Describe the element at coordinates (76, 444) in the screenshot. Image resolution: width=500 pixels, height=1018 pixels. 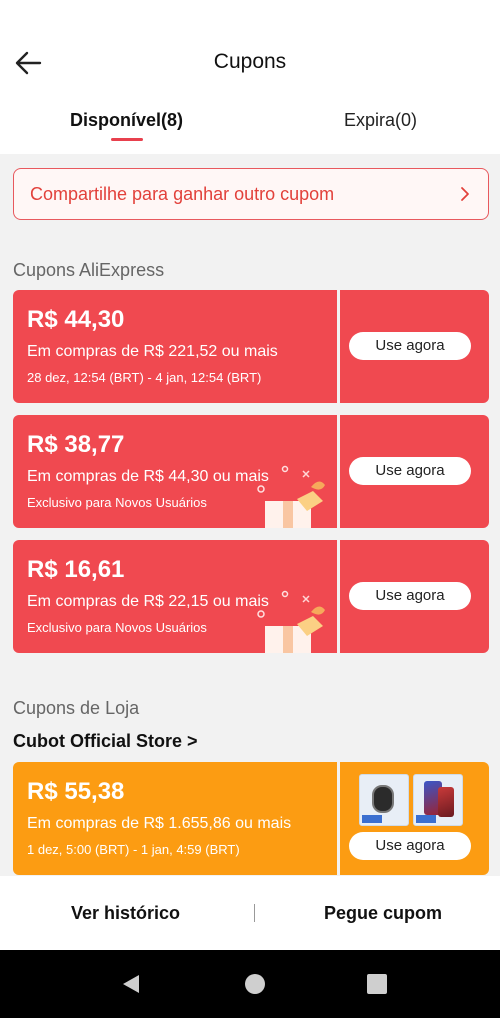
I see `coupon-amount: R$ 38,77` at that location.